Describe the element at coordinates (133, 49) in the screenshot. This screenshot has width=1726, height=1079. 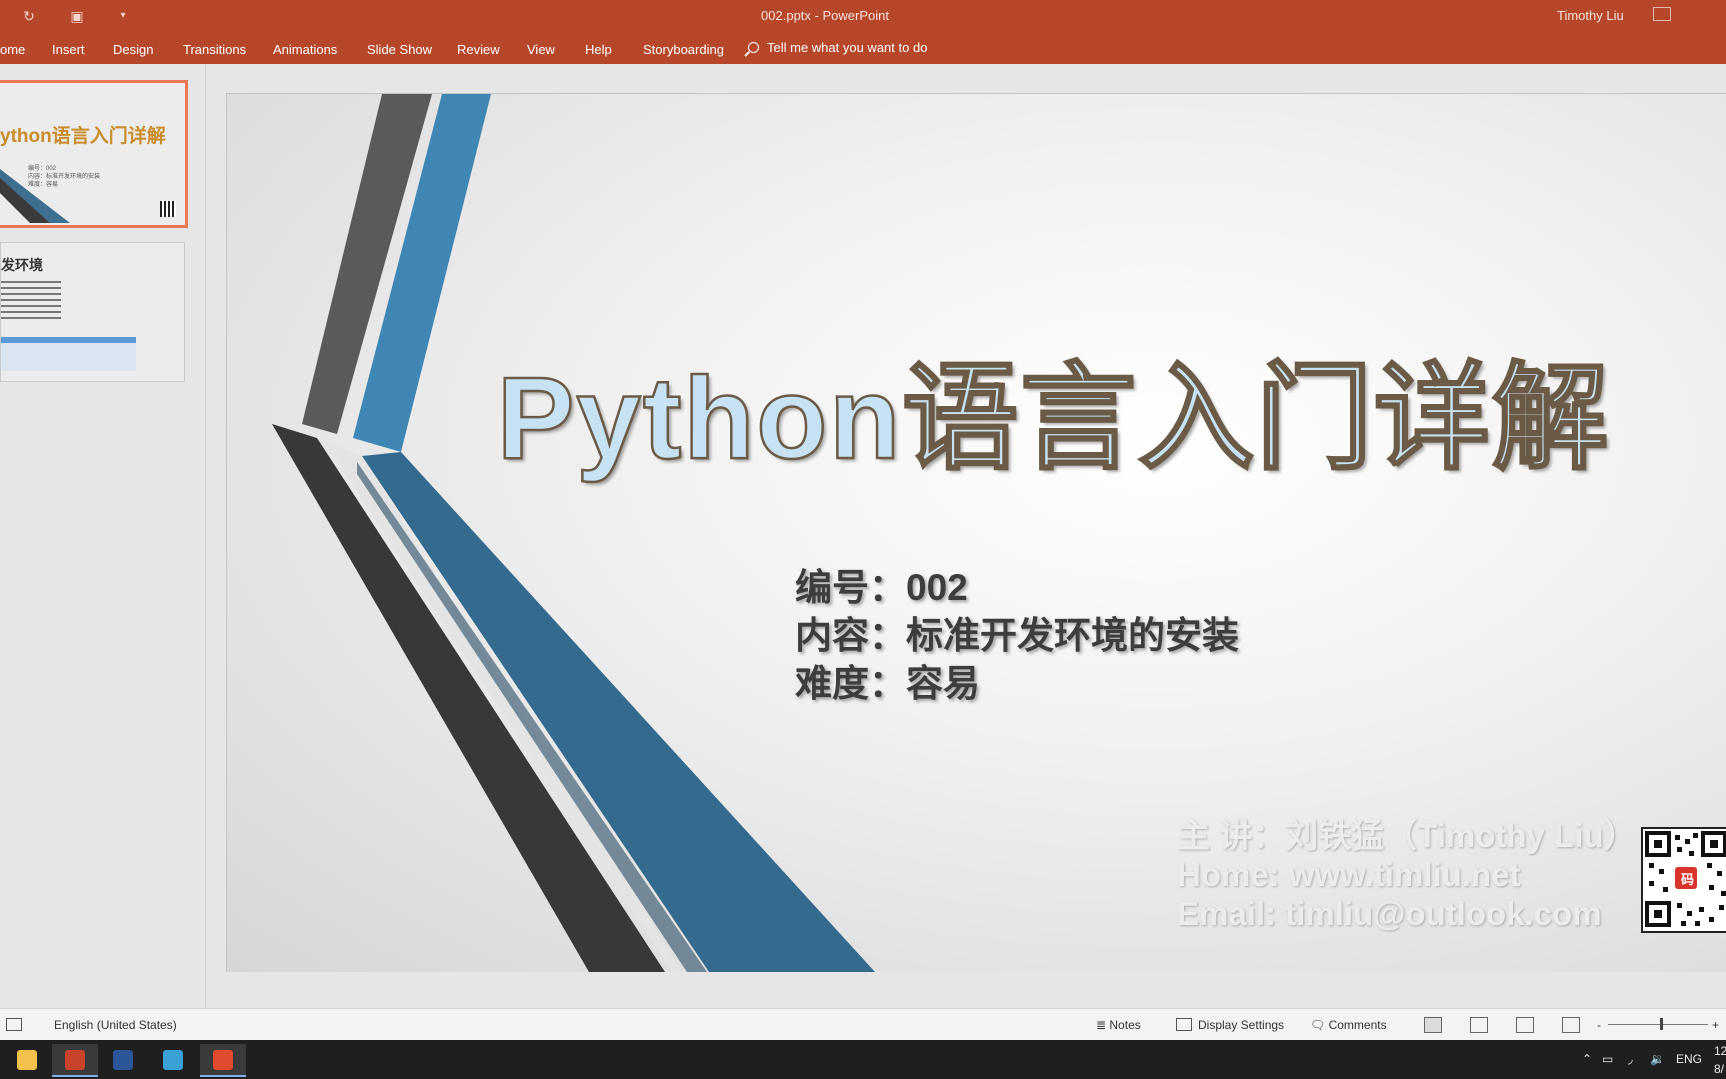
I see `tab-design: Design` at that location.